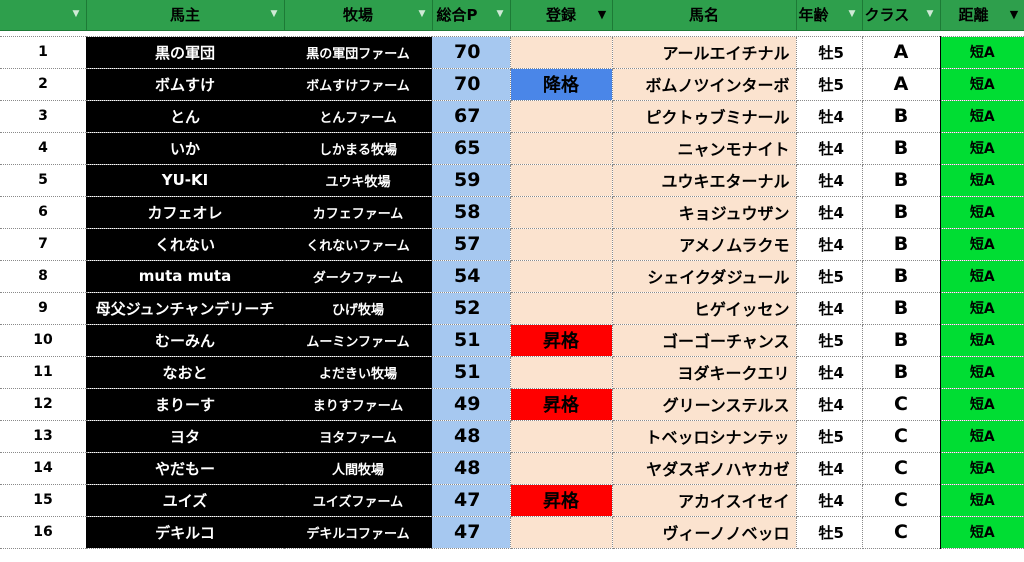  Describe the element at coordinates (185, 116) in the screenshot. I see `owner-cell: とん` at that location.